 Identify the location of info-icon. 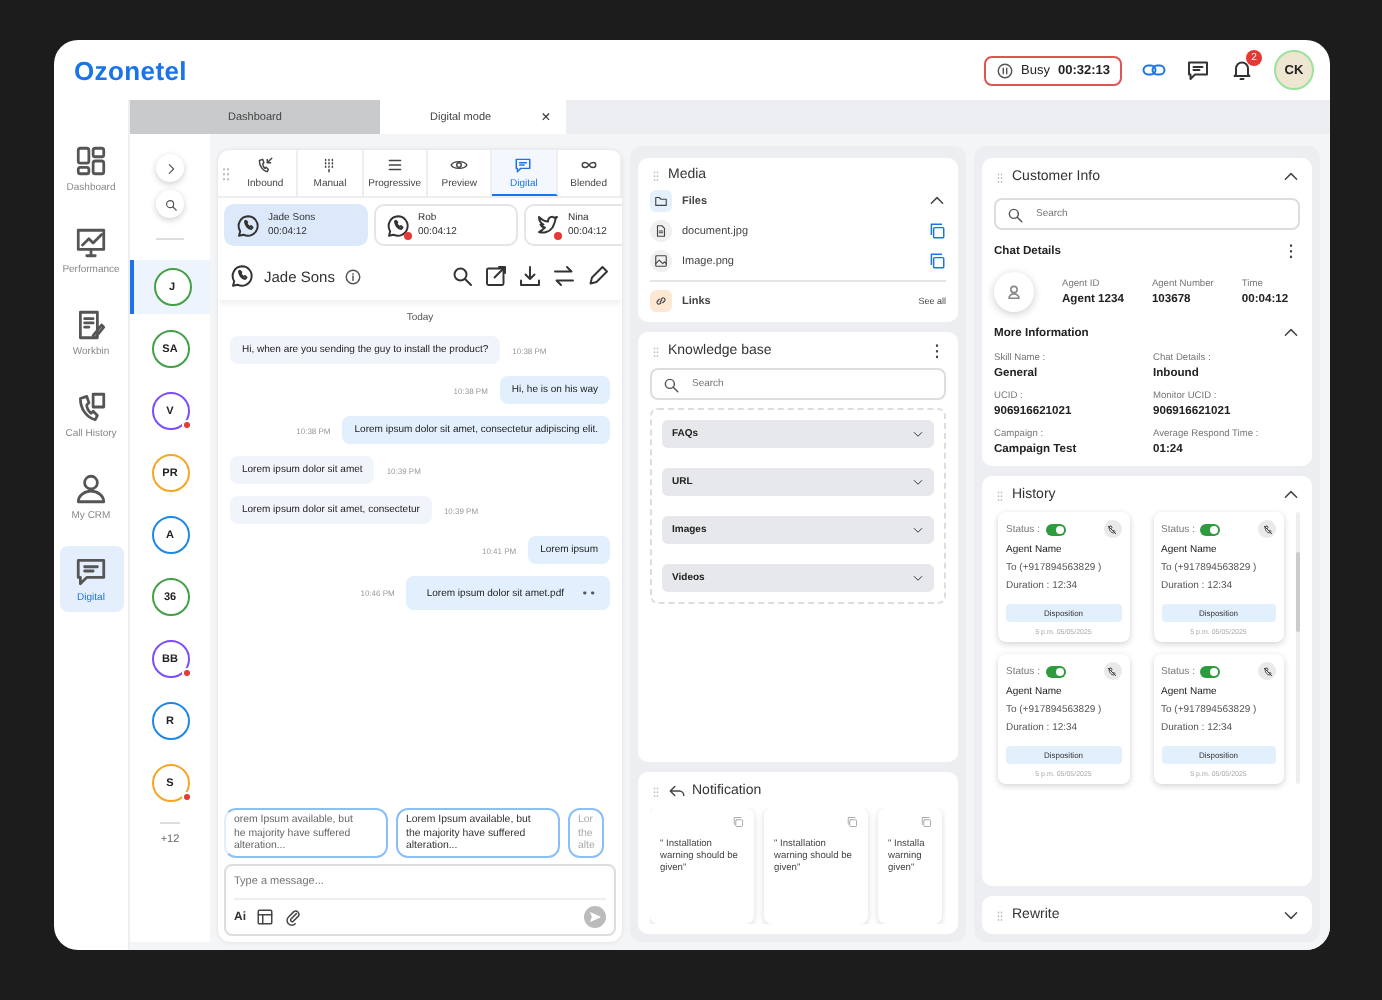
(353, 276).